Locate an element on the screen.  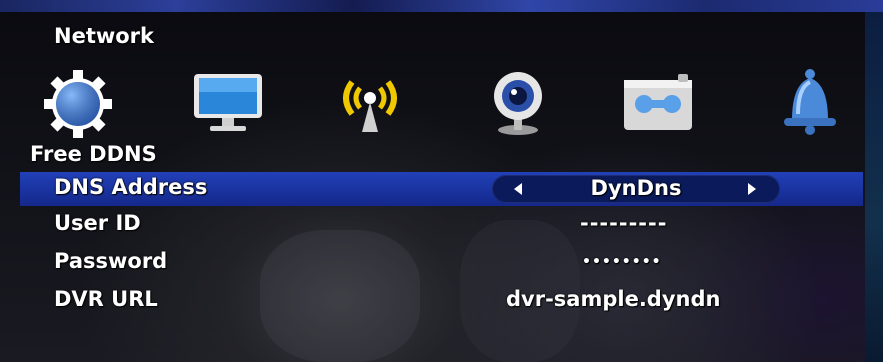
password-field: •••••••• is located at coordinates (622, 262).